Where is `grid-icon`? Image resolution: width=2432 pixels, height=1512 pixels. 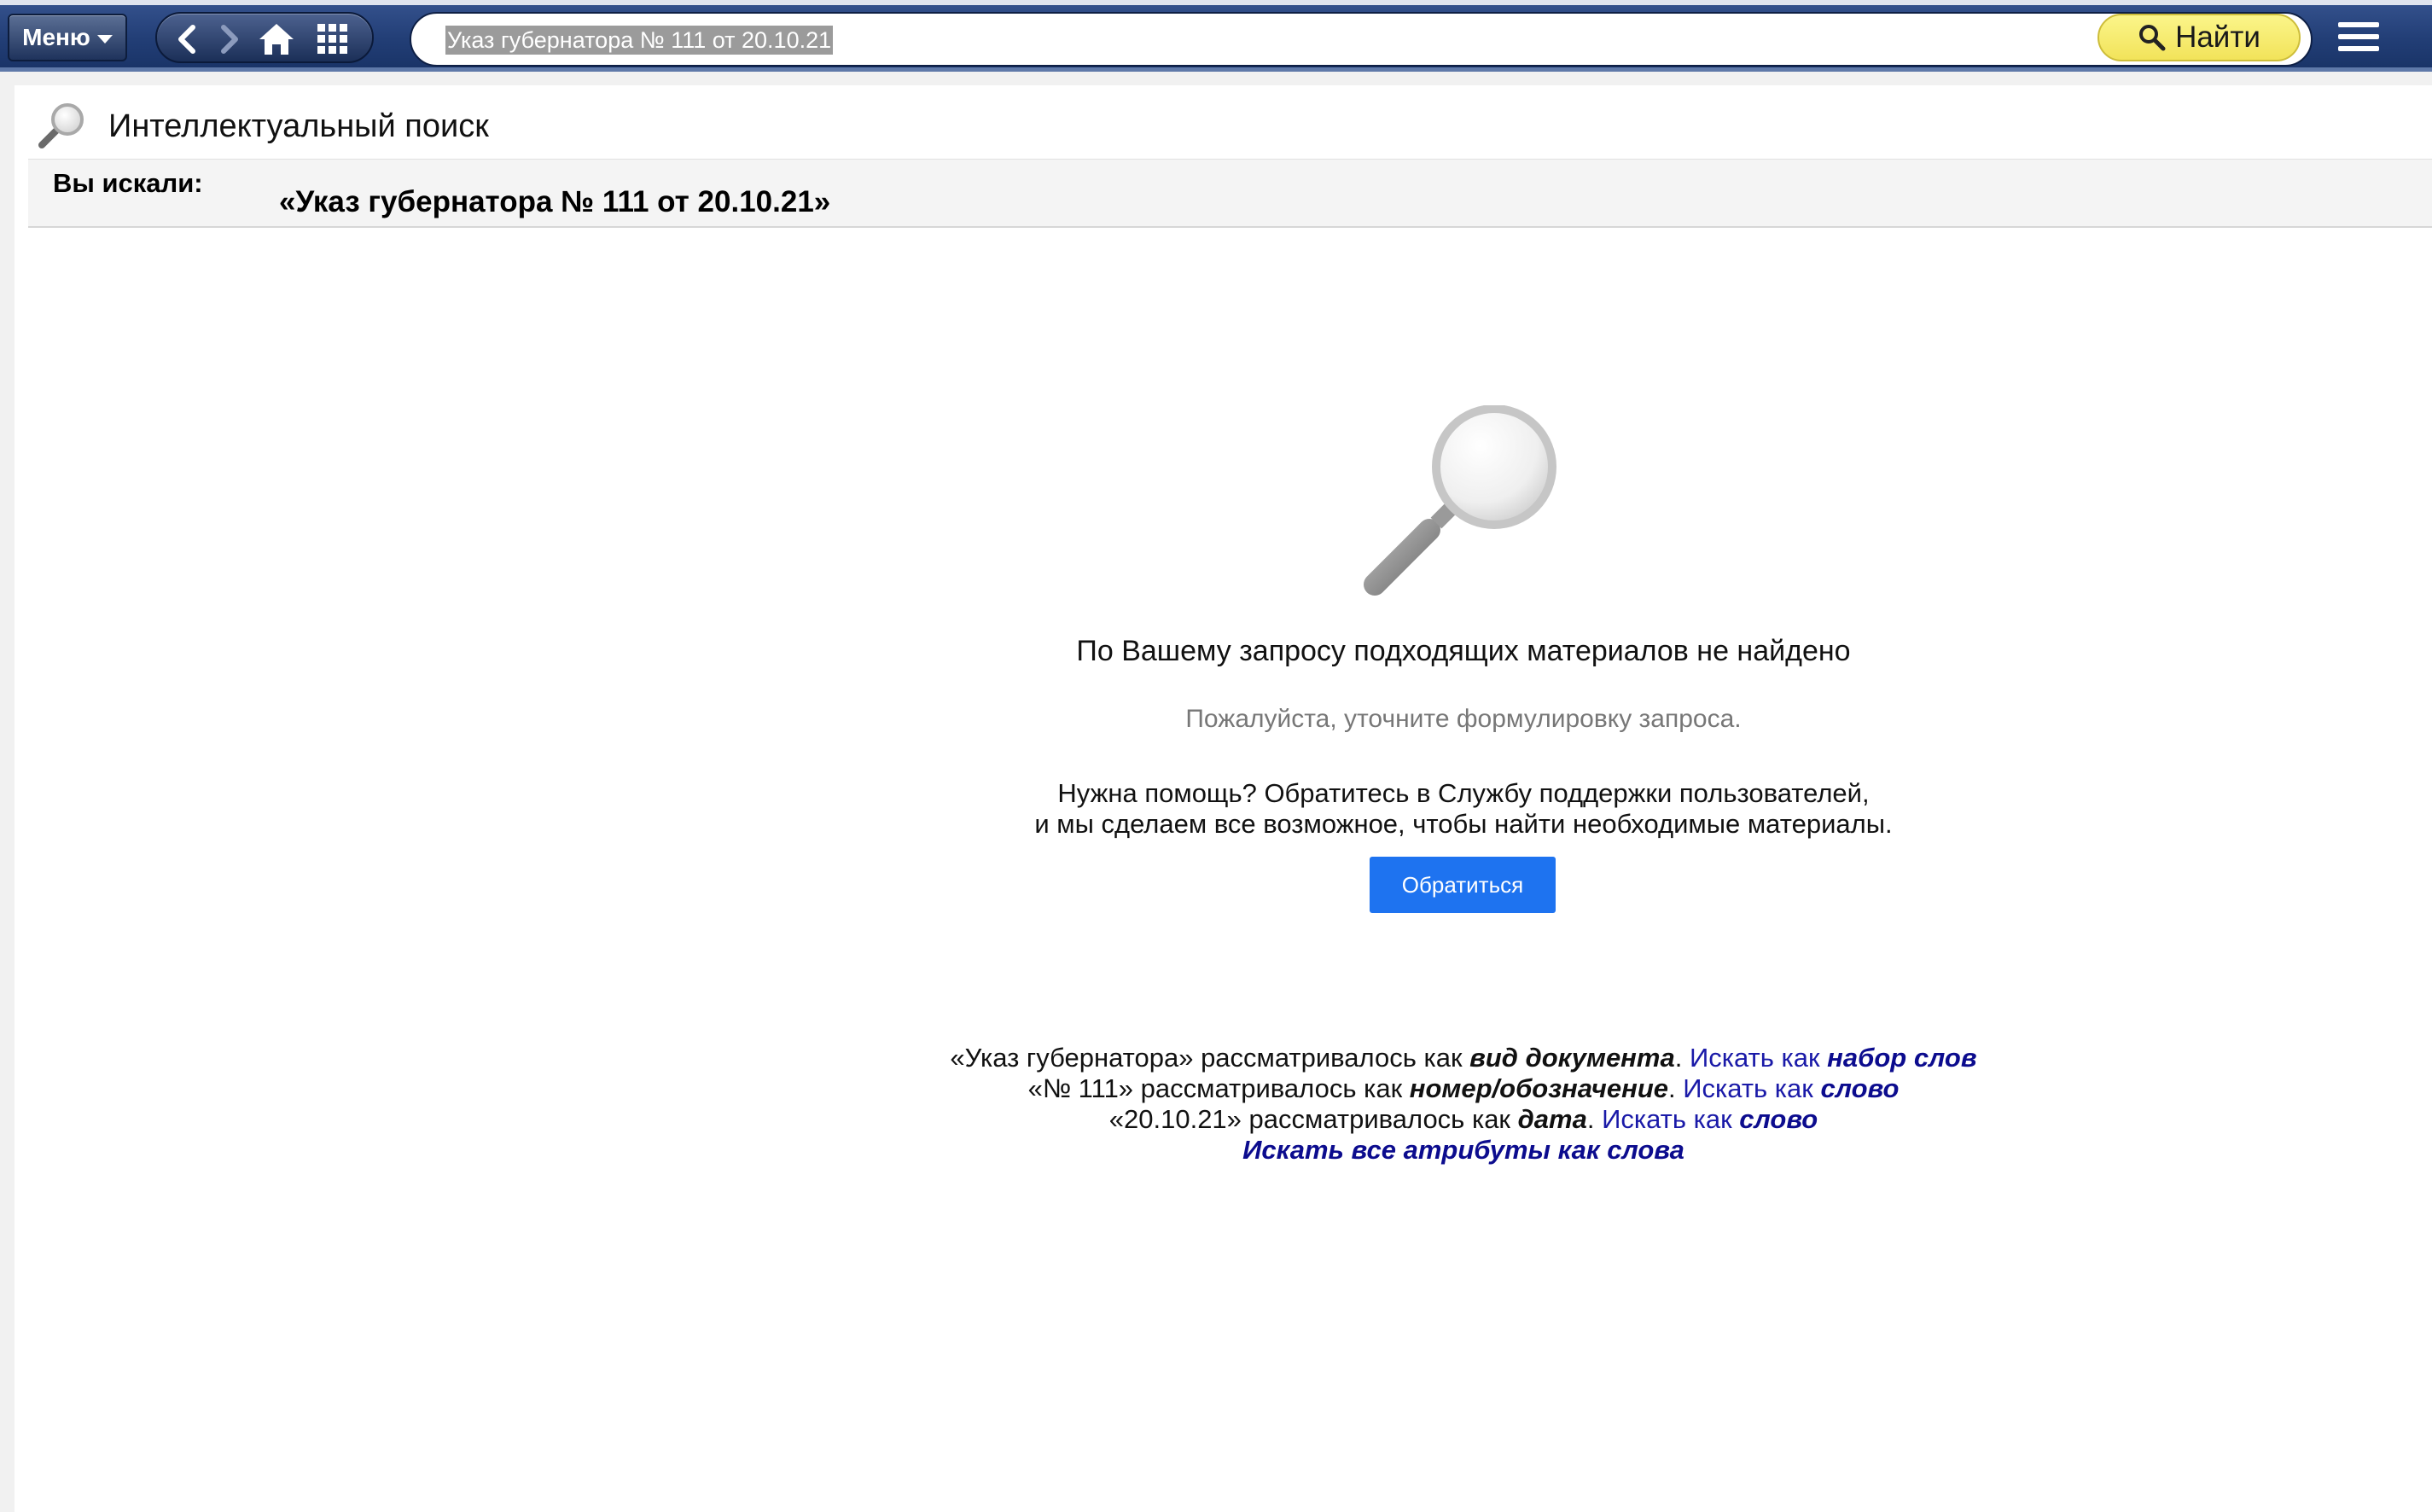
grid-icon is located at coordinates (333, 39).